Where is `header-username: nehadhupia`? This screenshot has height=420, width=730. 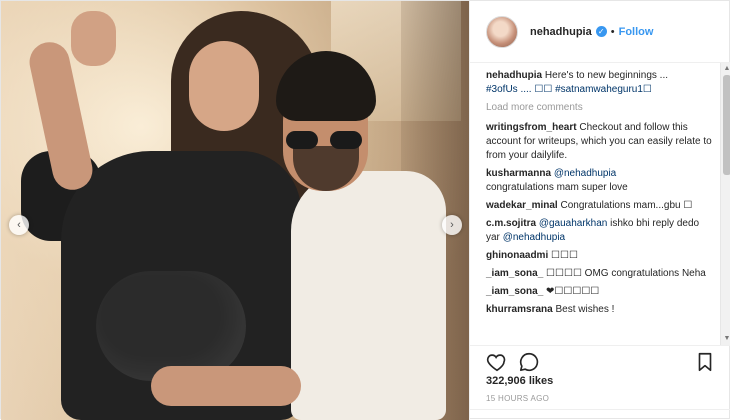 header-username: nehadhupia is located at coordinates (561, 32).